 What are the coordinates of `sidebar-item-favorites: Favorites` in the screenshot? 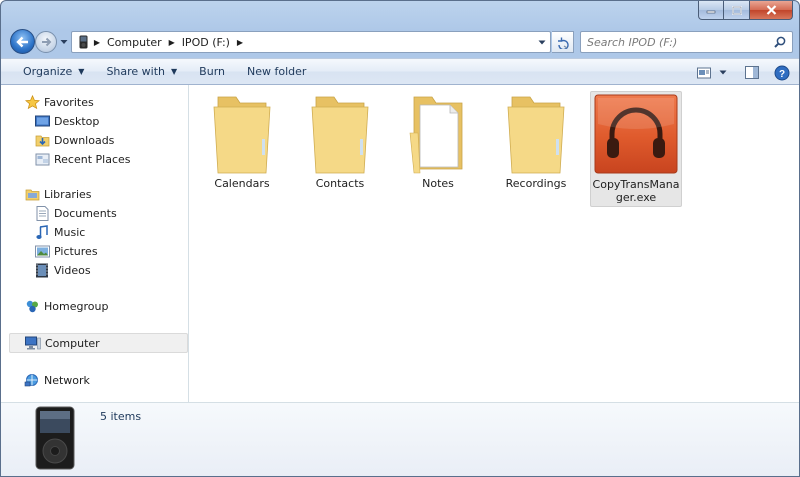 It's located at (59, 102).